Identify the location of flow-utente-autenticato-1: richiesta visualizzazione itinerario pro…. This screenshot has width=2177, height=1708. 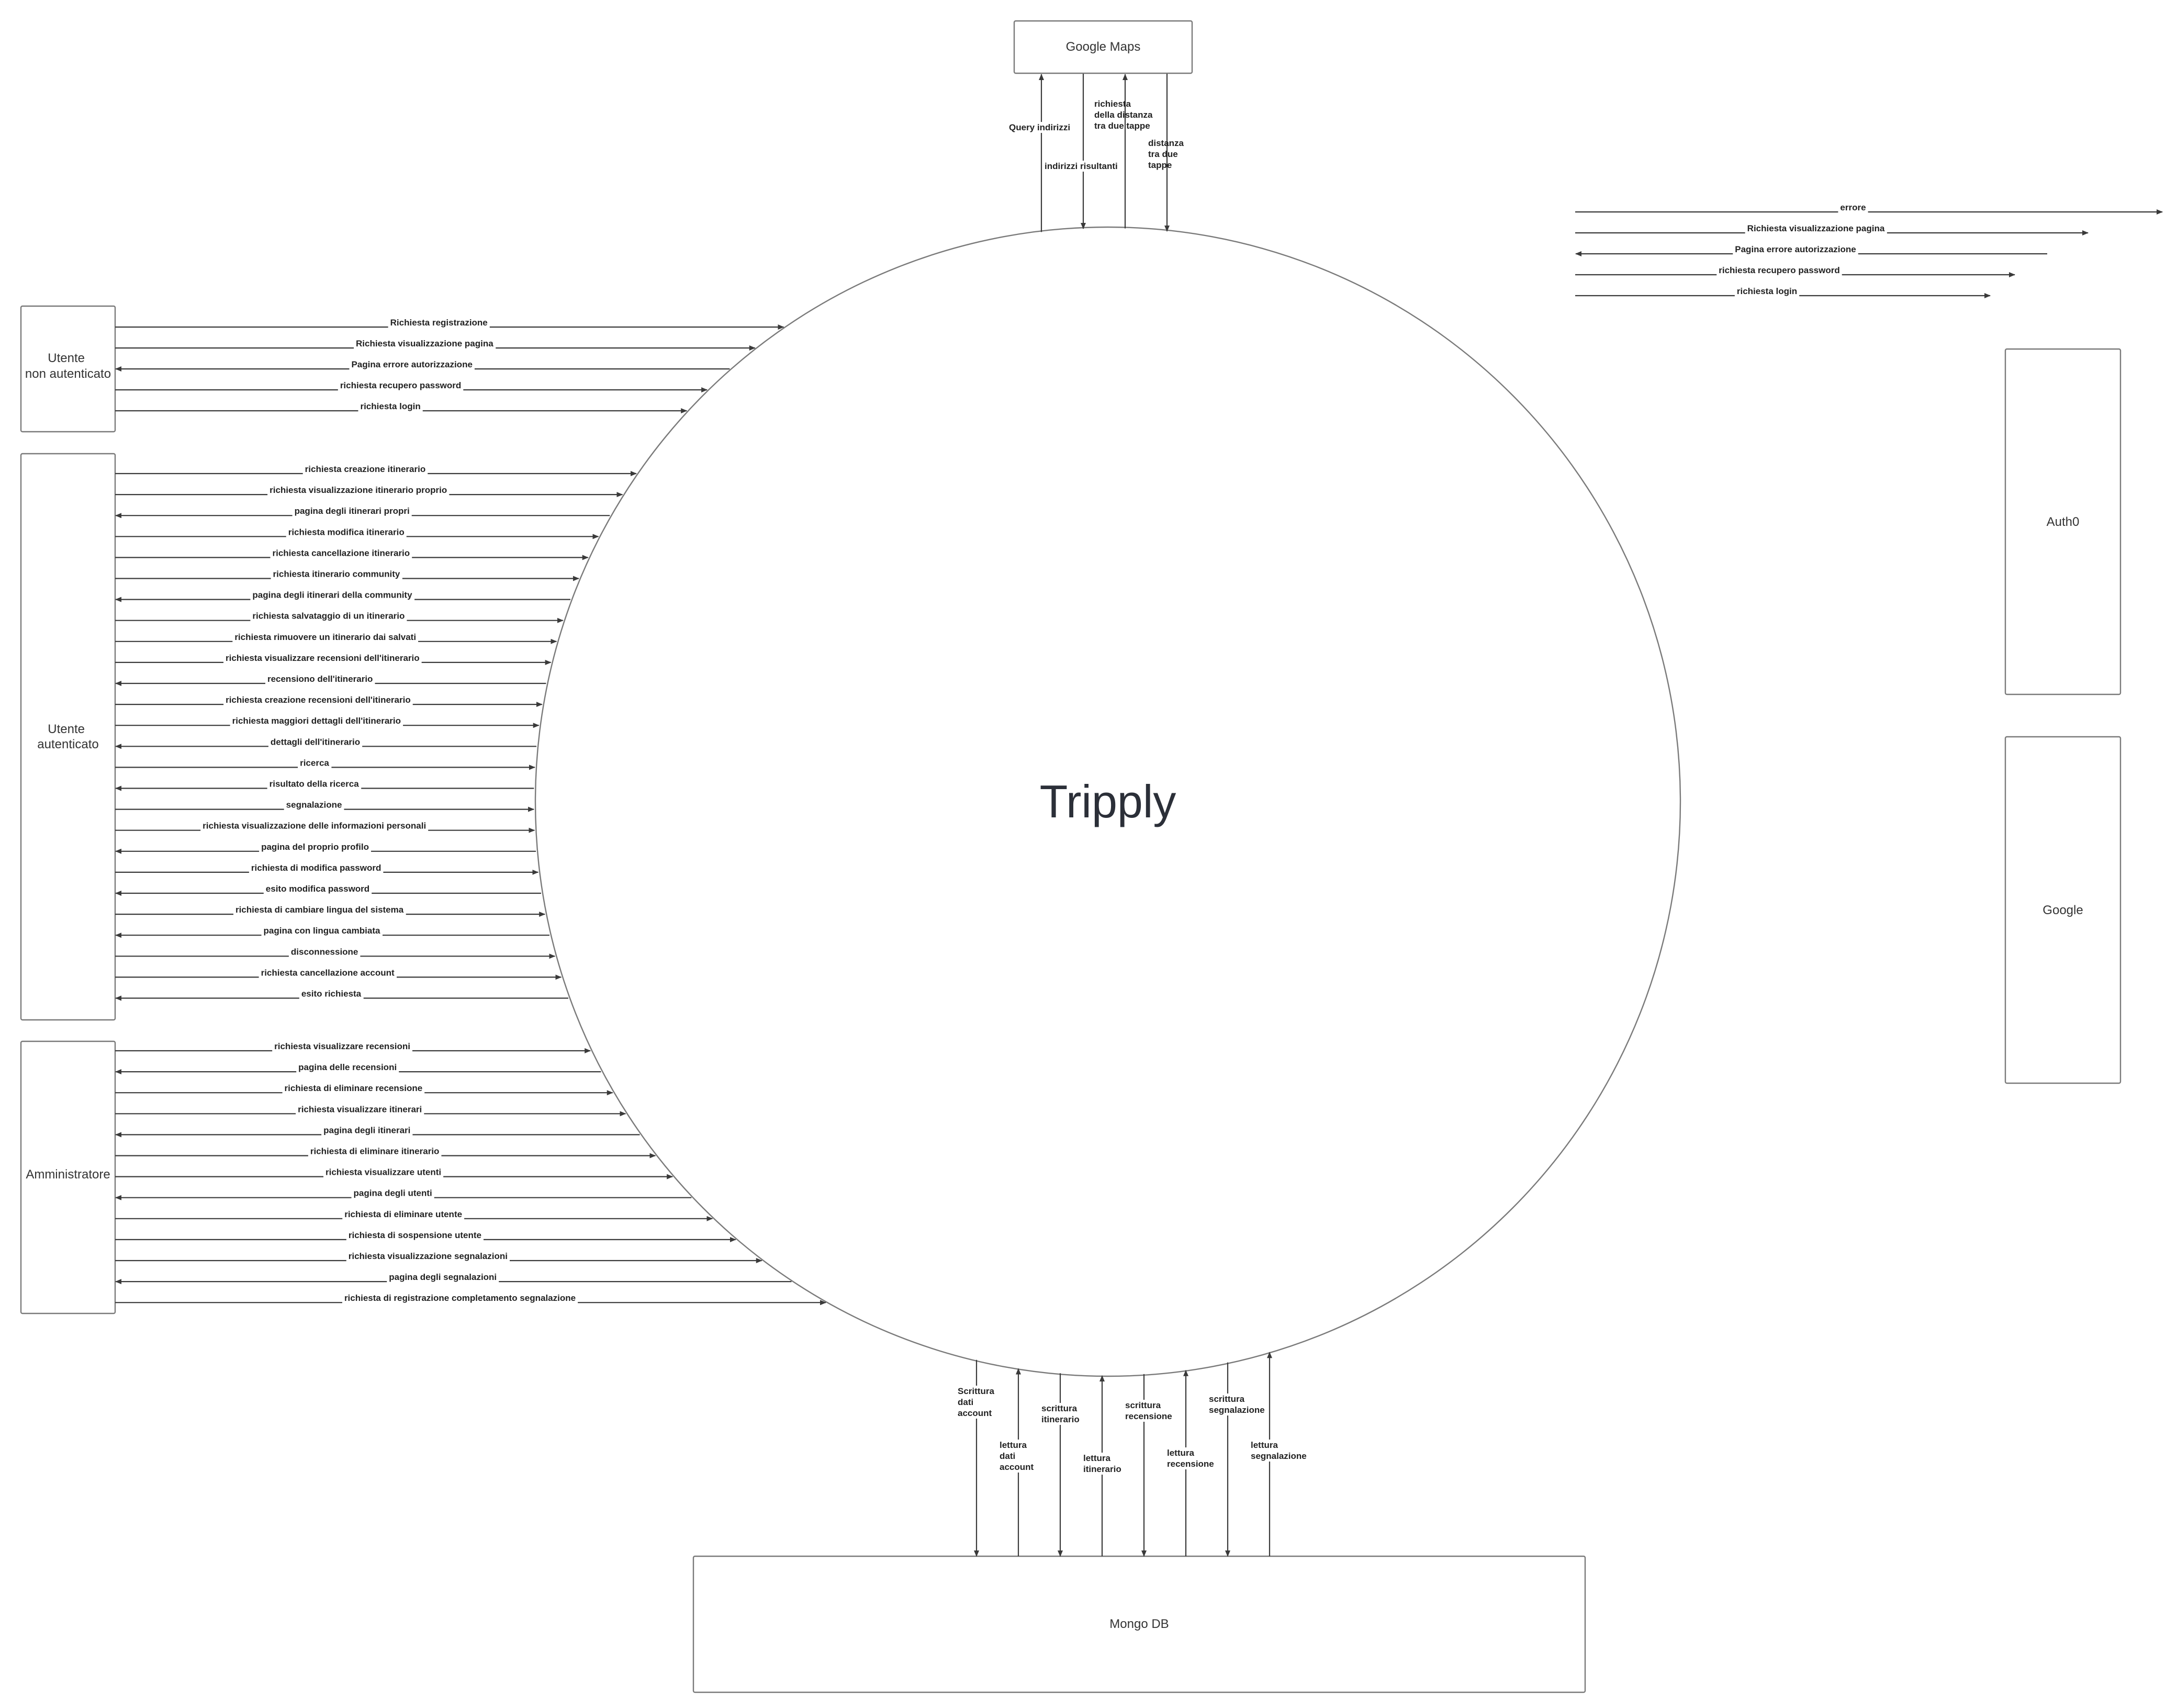
(369, 491).